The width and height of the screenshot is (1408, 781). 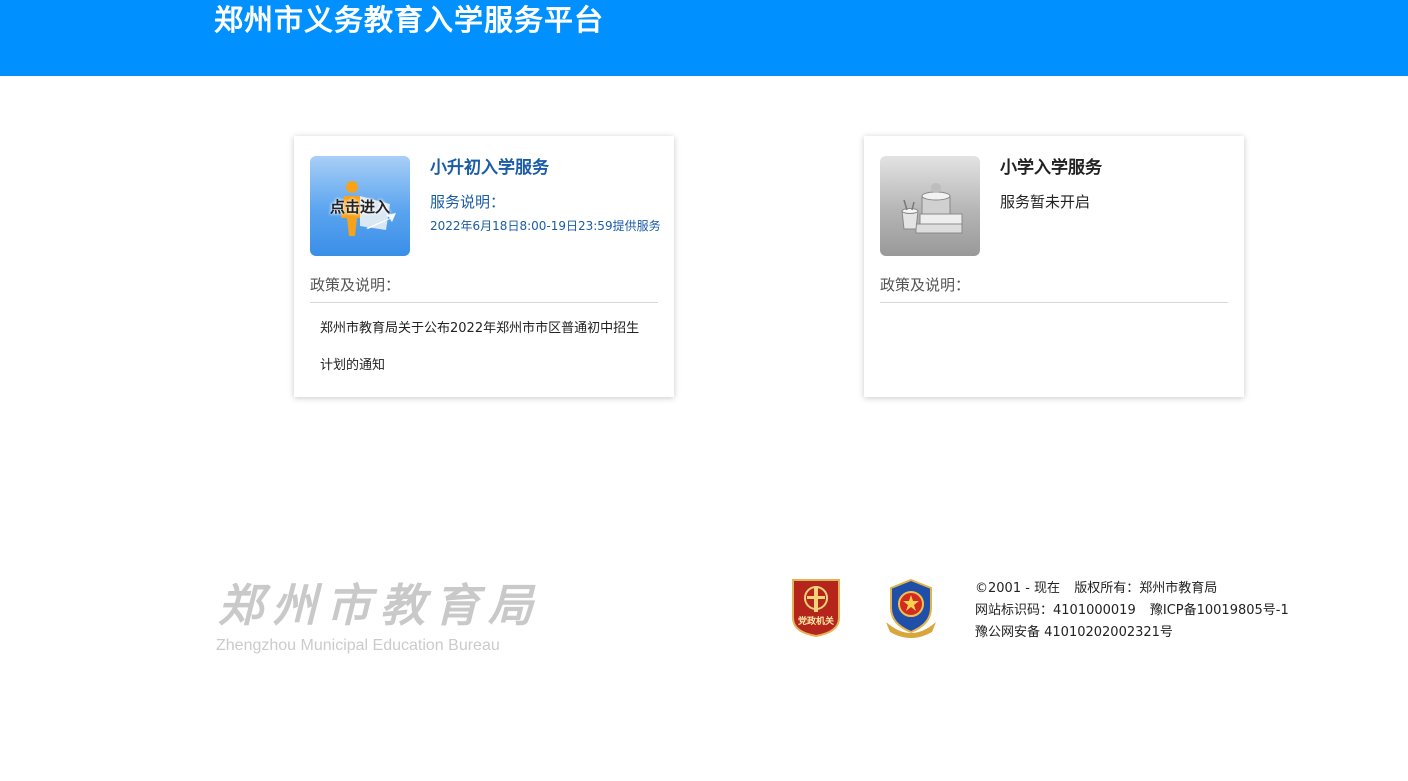 I want to click on police-badge, so click(x=911, y=608).